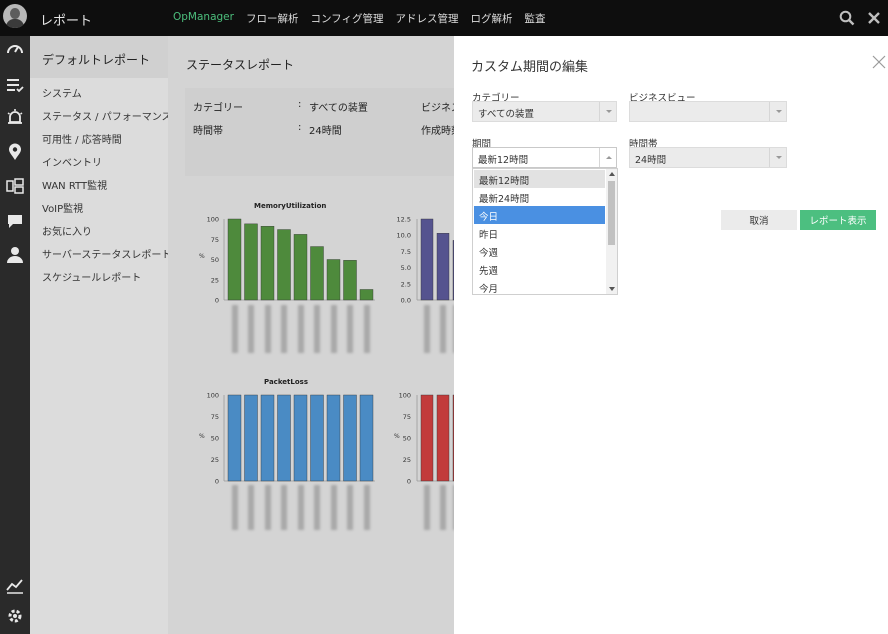  What do you see at coordinates (506, 114) in the screenshot?
I see `category-select-value: すべての装置` at bounding box center [506, 114].